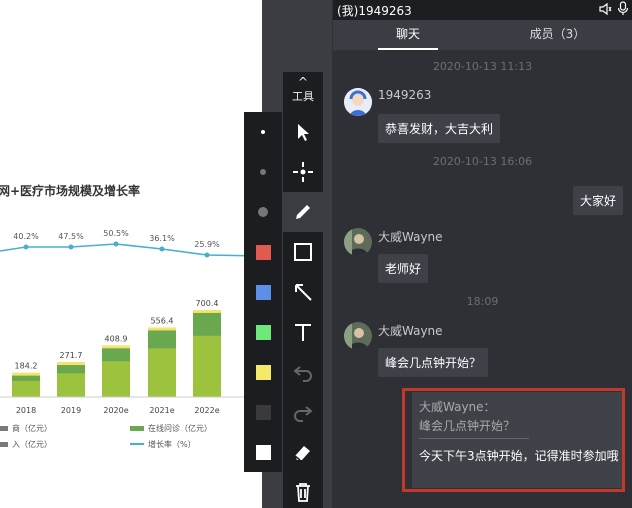  What do you see at coordinates (26, 236) in the screenshot?
I see `growth-label: 40.2%` at bounding box center [26, 236].